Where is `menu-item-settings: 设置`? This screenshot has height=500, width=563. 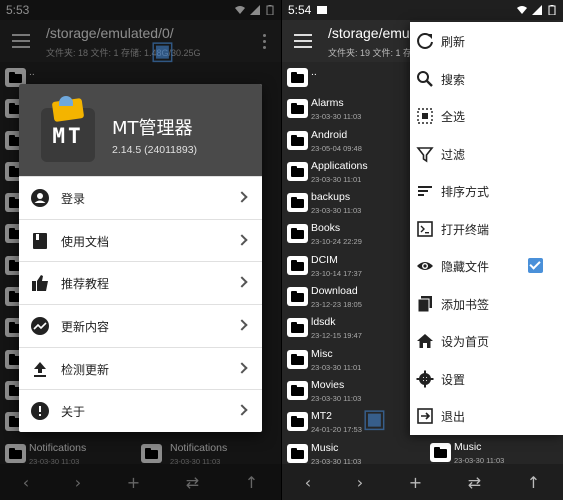 menu-item-settings: 设置 is located at coordinates (486, 379).